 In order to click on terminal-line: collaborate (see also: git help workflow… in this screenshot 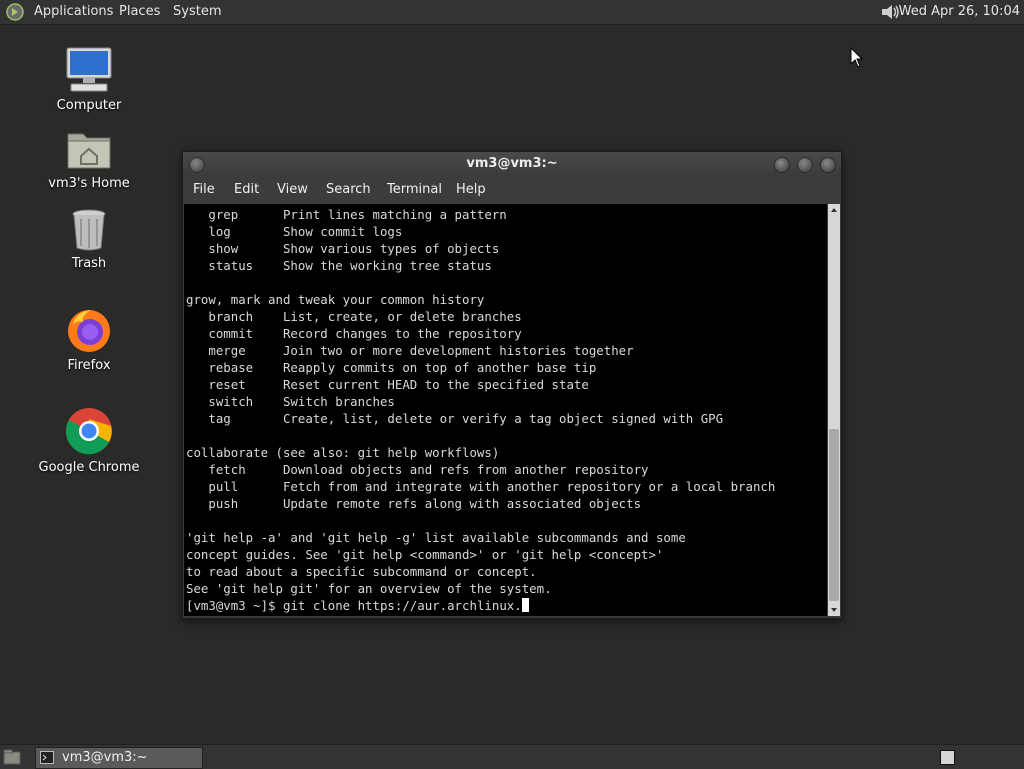, I will do `click(343, 452)`.